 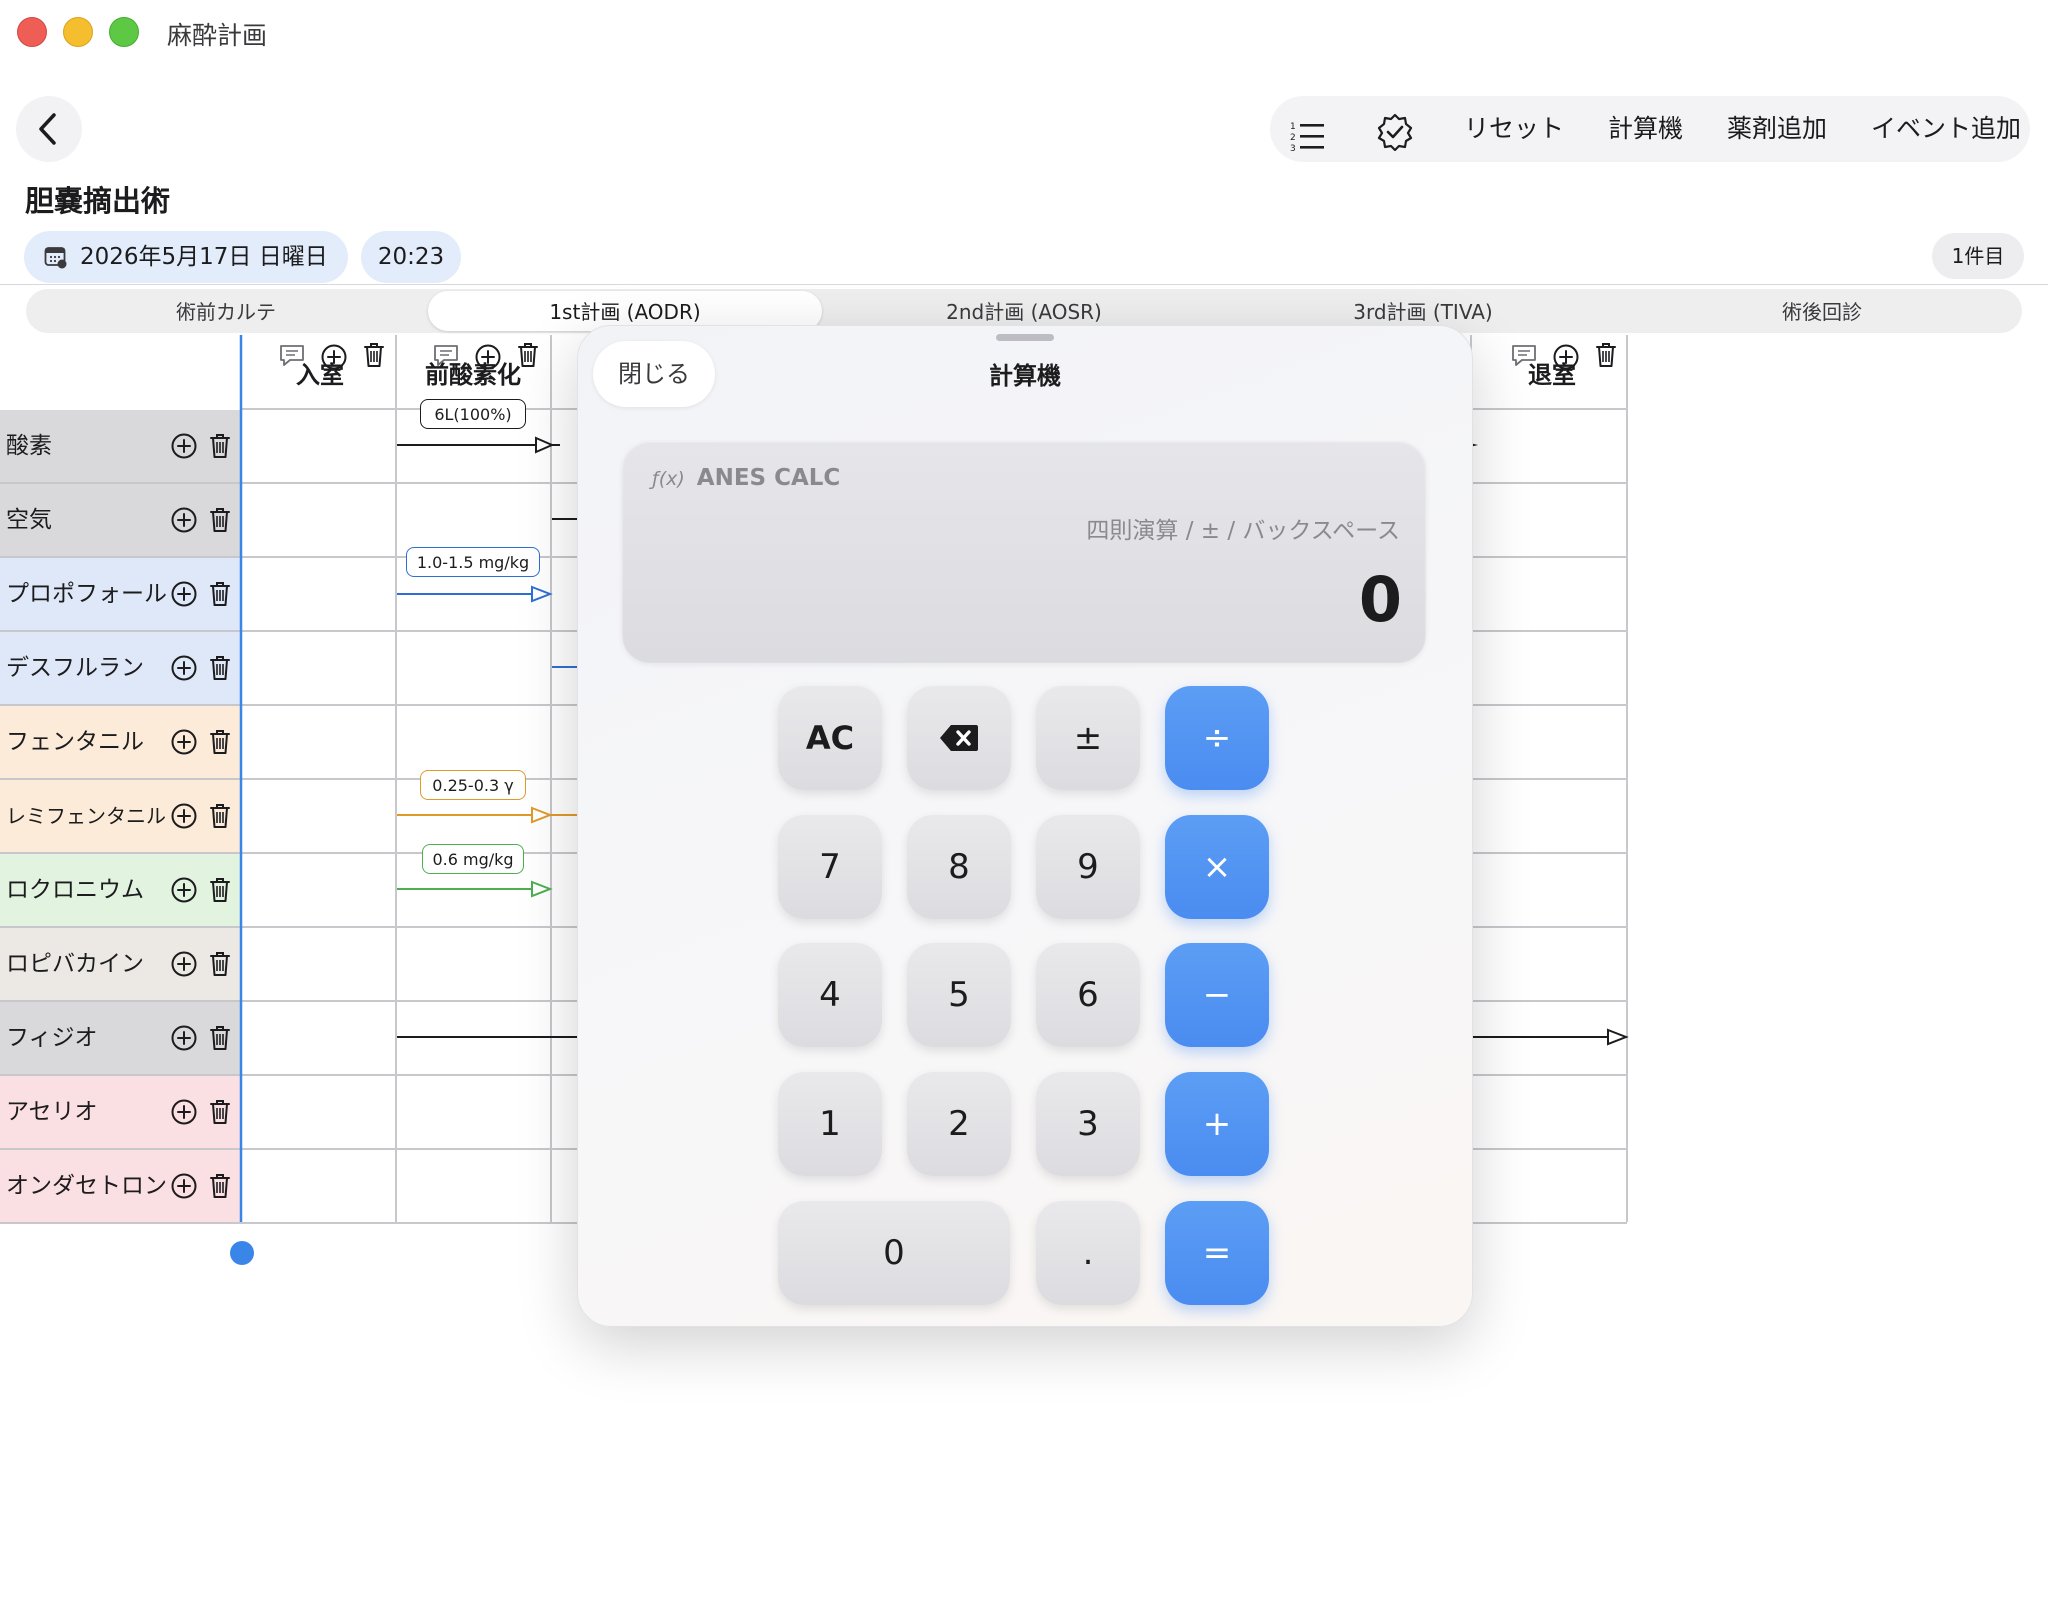 I want to click on key-1: 1, so click(x=830, y=1124).